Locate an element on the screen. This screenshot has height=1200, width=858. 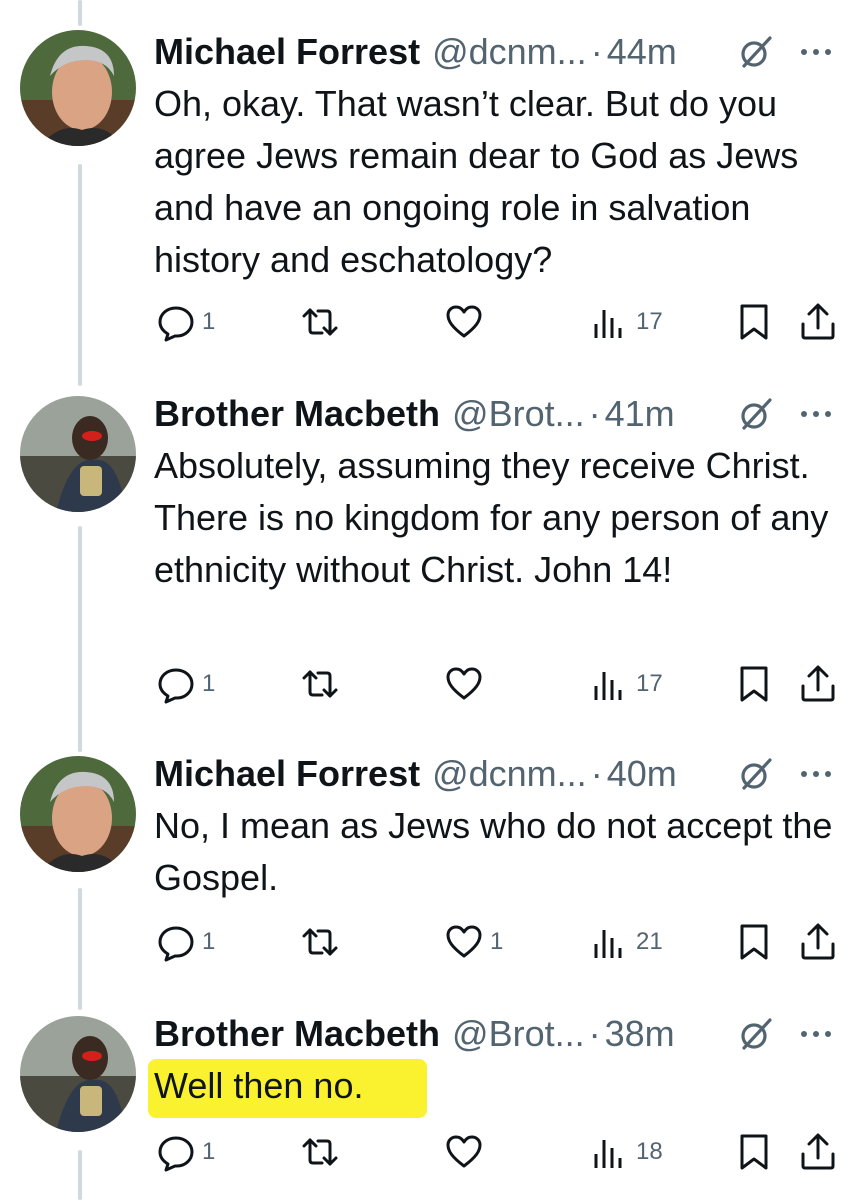
tweet-text: Well then no. is located at coordinates (288, 1088).